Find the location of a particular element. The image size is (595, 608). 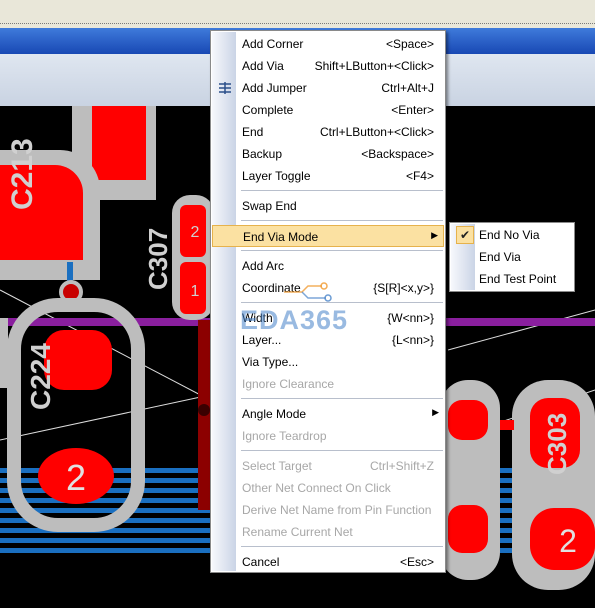

menu-item-add-corner: Add Corner <Space> is located at coordinates (328, 44).